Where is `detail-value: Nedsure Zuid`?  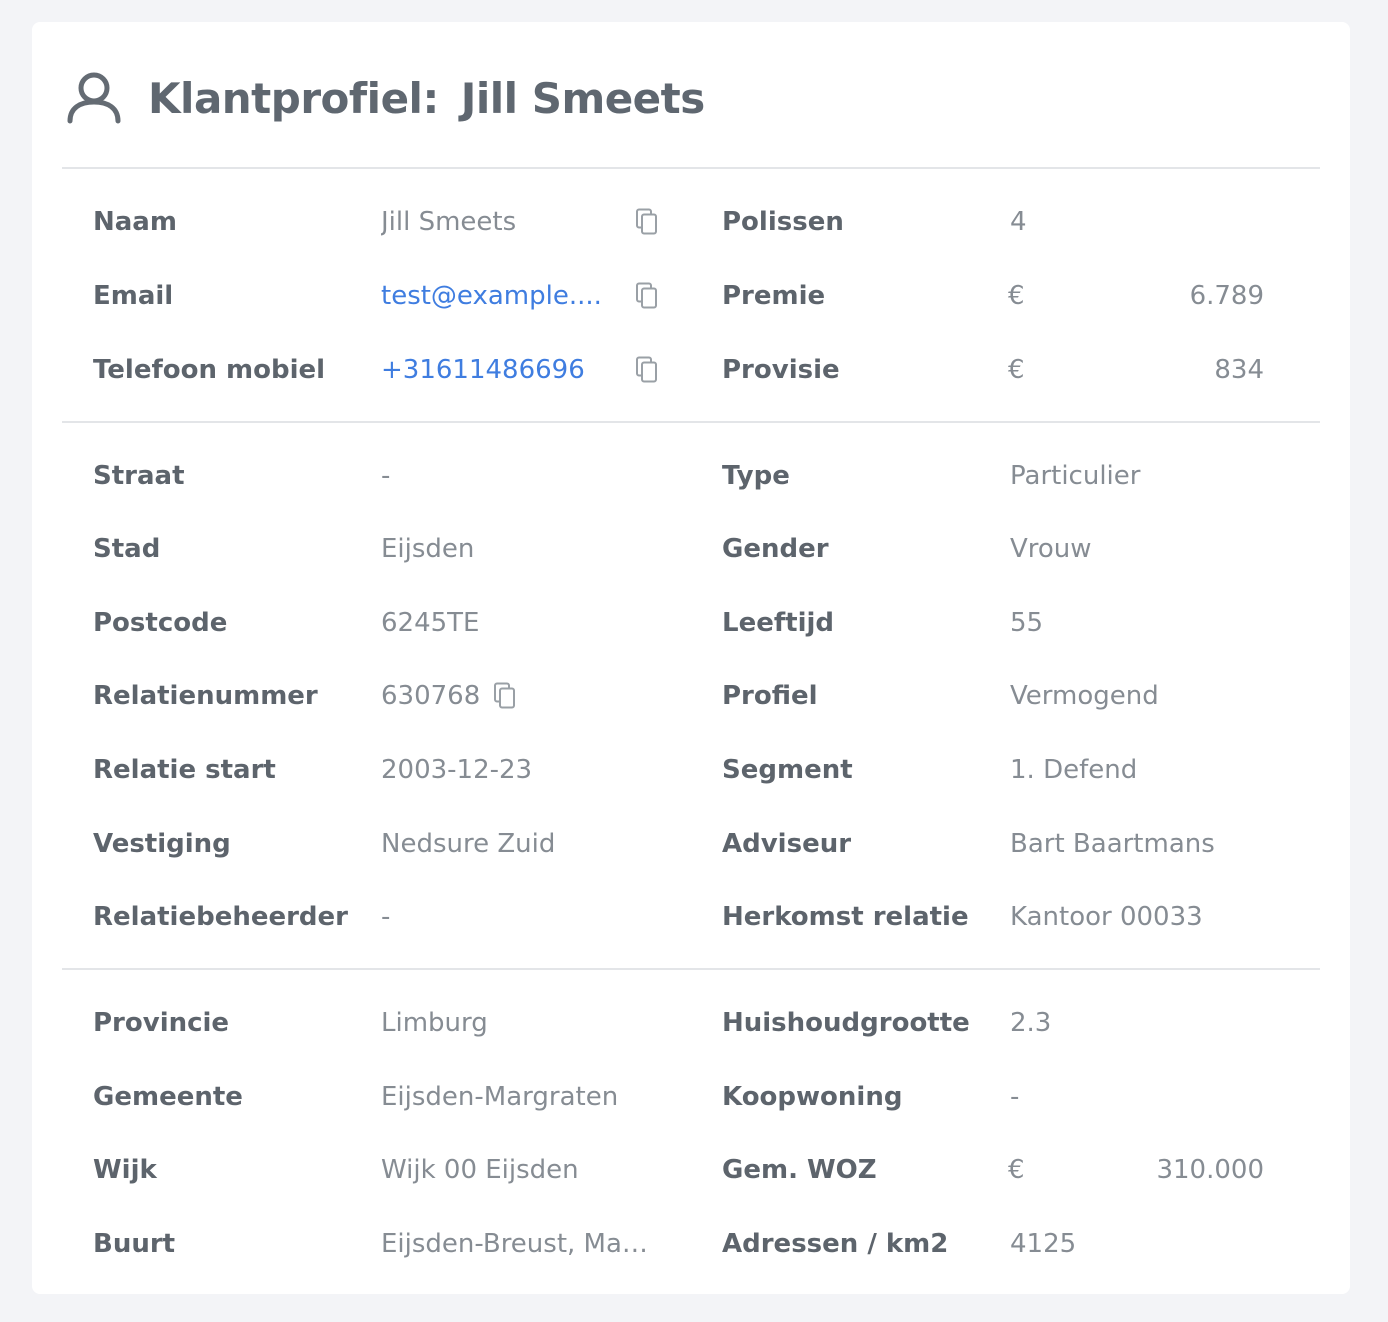
detail-value: Nedsure Zuid is located at coordinates (468, 844).